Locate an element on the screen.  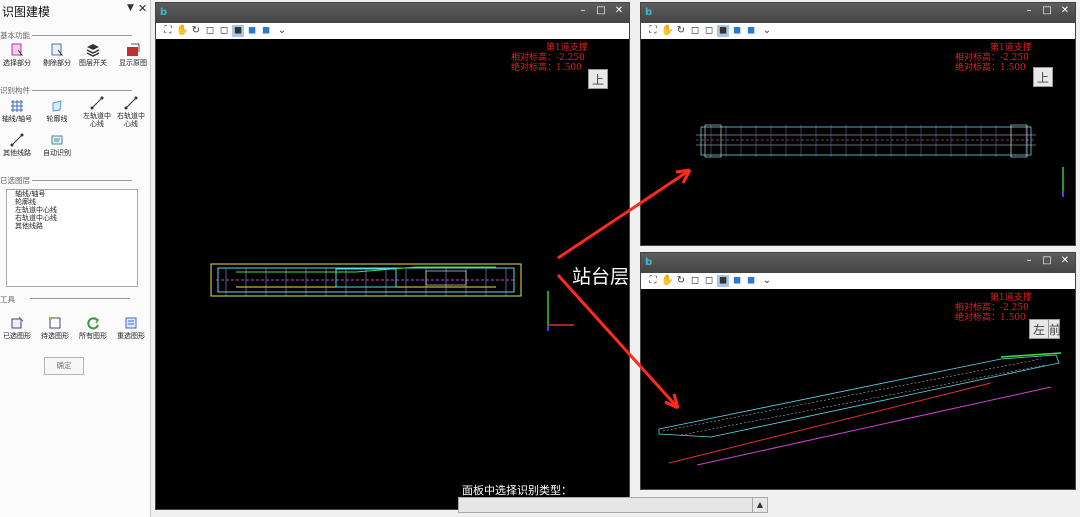
pending-shapes-button: 待选图形 is located at coordinates (55, 328).